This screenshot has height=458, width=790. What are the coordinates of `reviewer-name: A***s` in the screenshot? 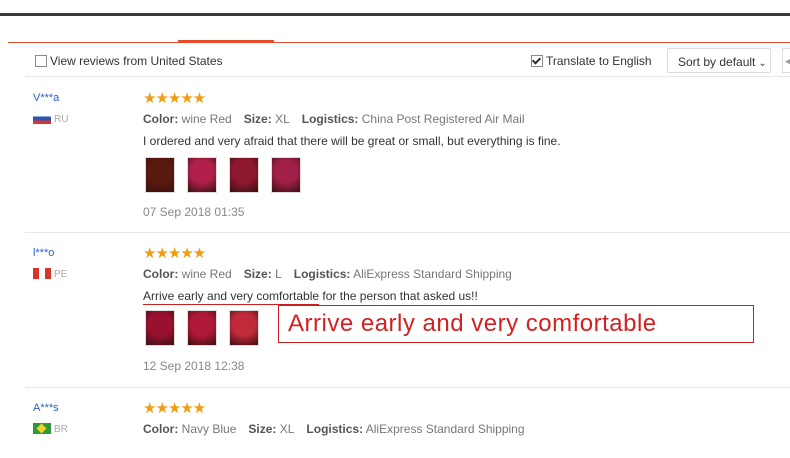 It's located at (46, 408).